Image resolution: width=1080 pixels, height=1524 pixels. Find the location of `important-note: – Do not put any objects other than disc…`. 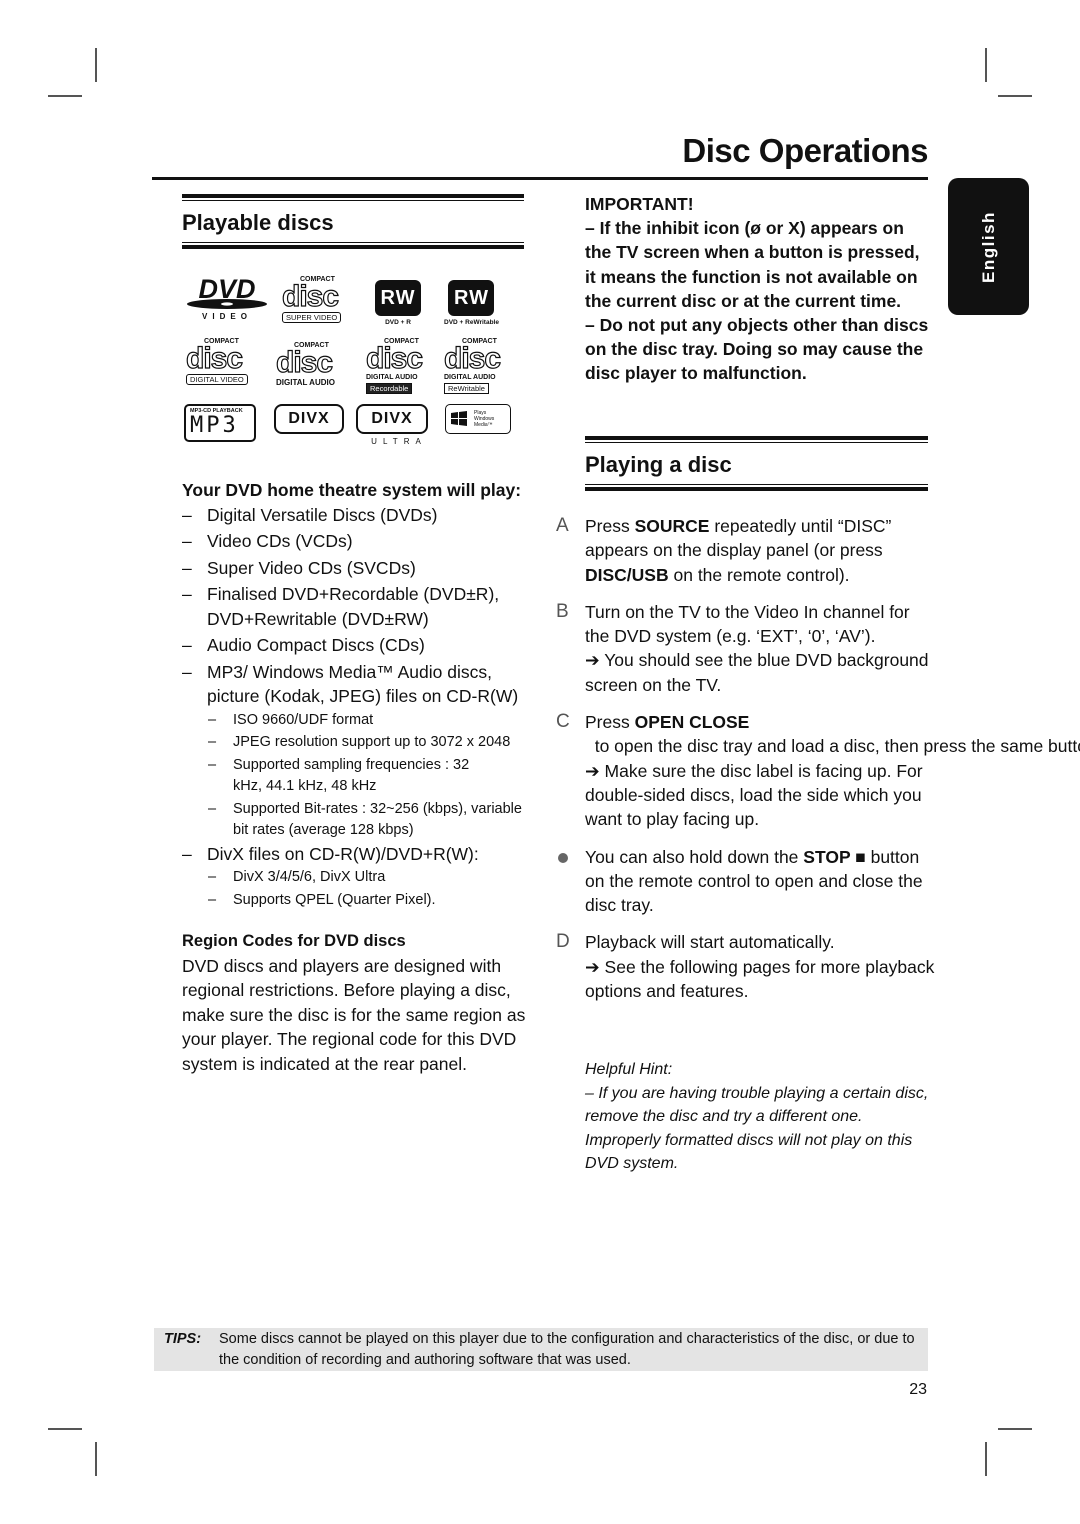

important-note: – Do not put any objects other than disc… is located at coordinates (757, 349).